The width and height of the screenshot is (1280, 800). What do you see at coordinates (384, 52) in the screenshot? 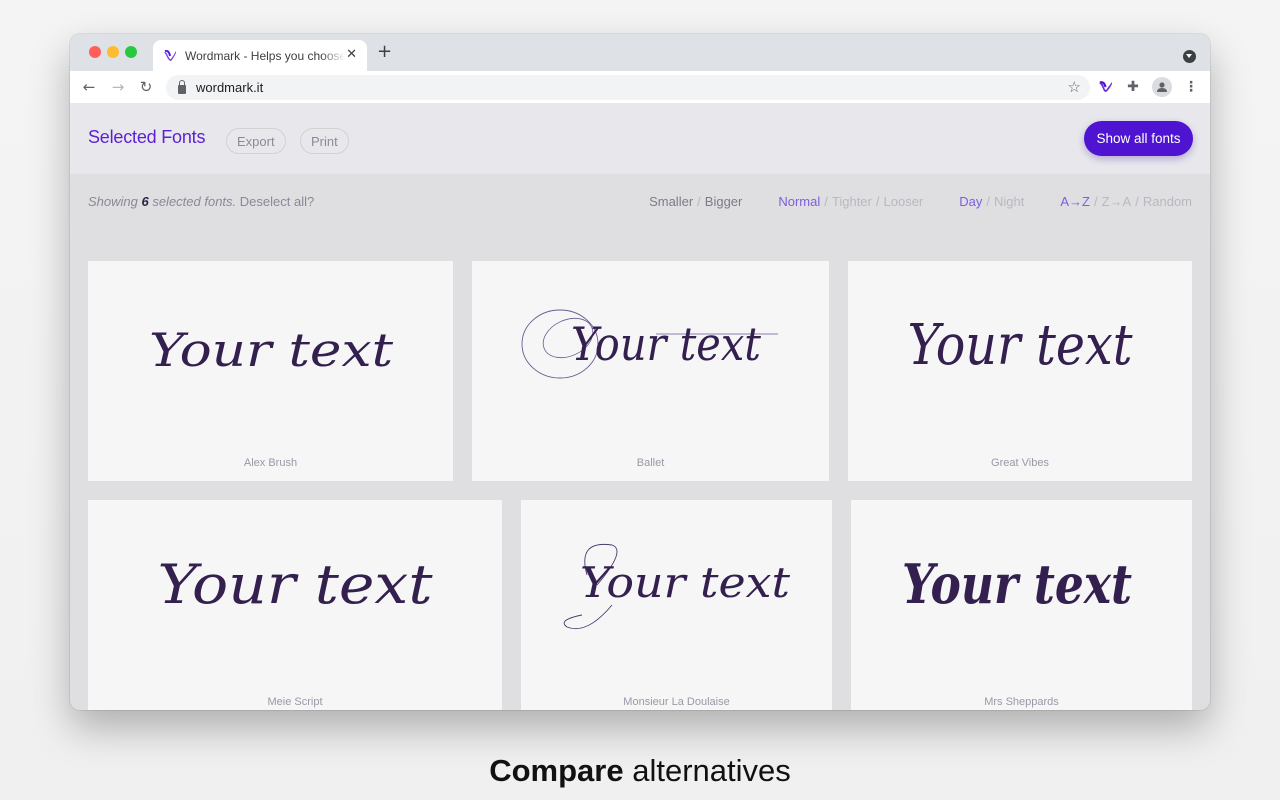
I see `new-tab-icon: +` at bounding box center [384, 52].